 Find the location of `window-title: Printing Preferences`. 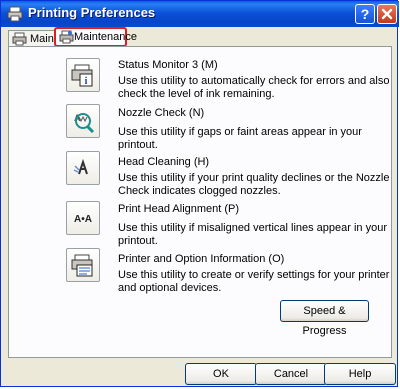

window-title: Printing Preferences is located at coordinates (92, 12).